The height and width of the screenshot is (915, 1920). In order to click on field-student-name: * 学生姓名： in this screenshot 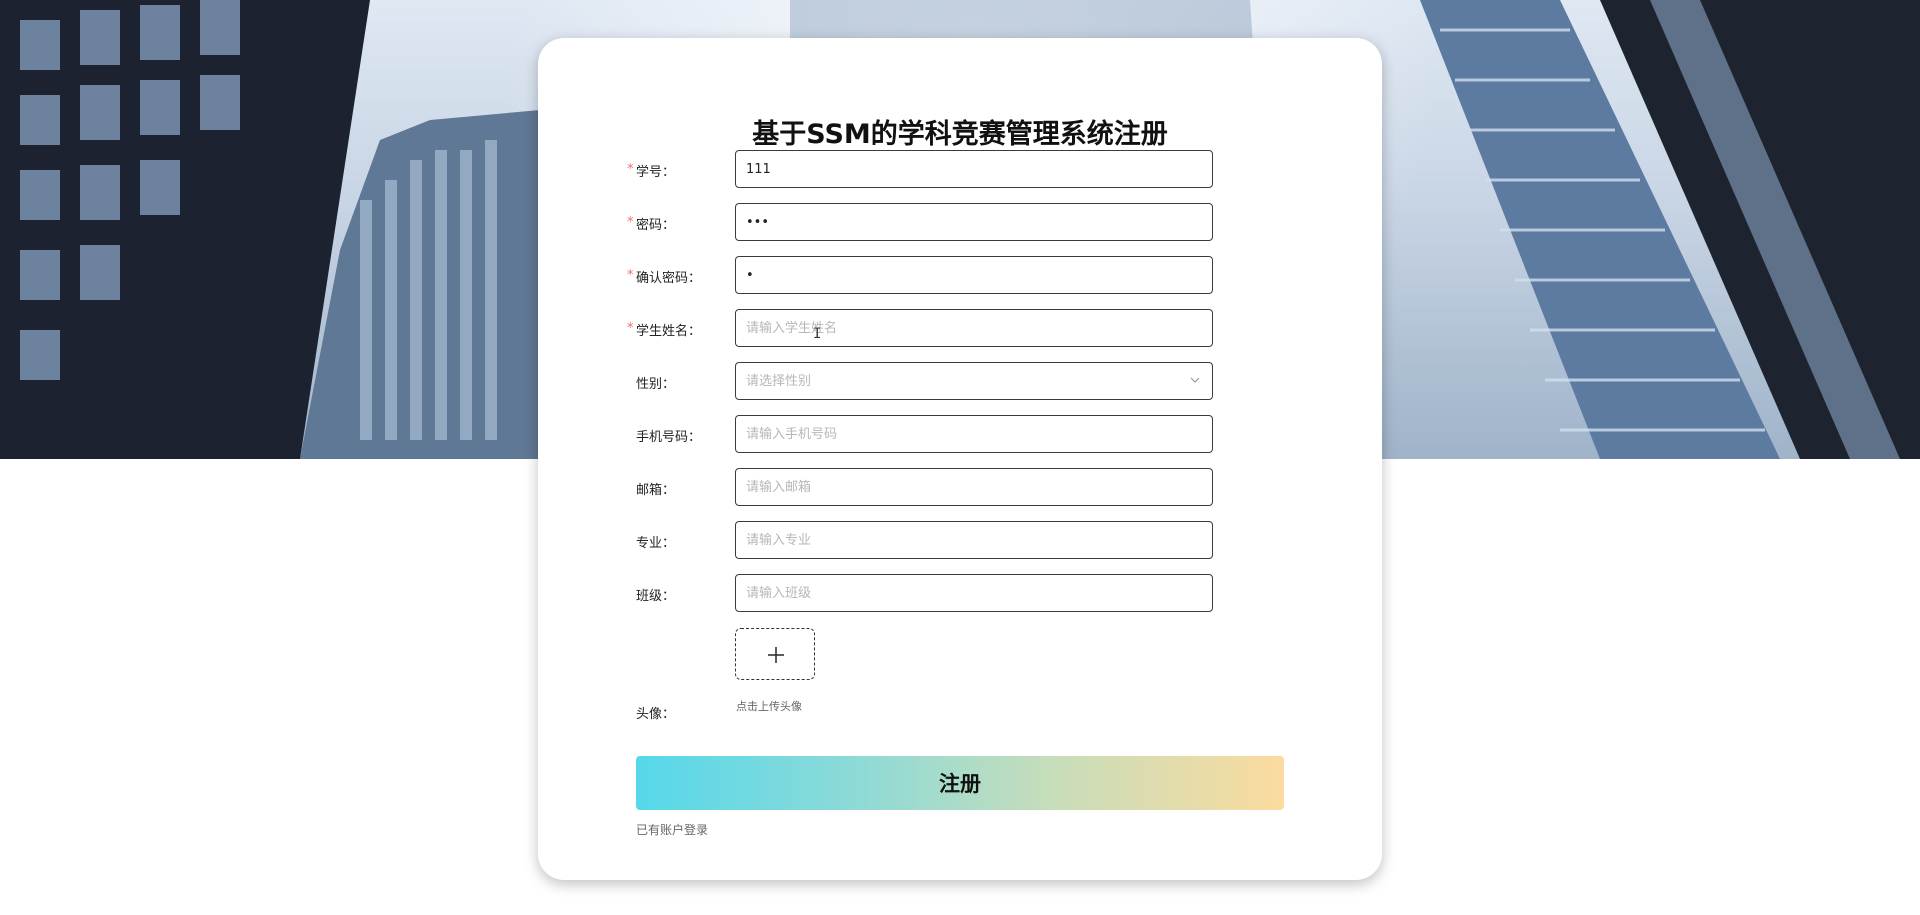, I will do `click(960, 329)`.